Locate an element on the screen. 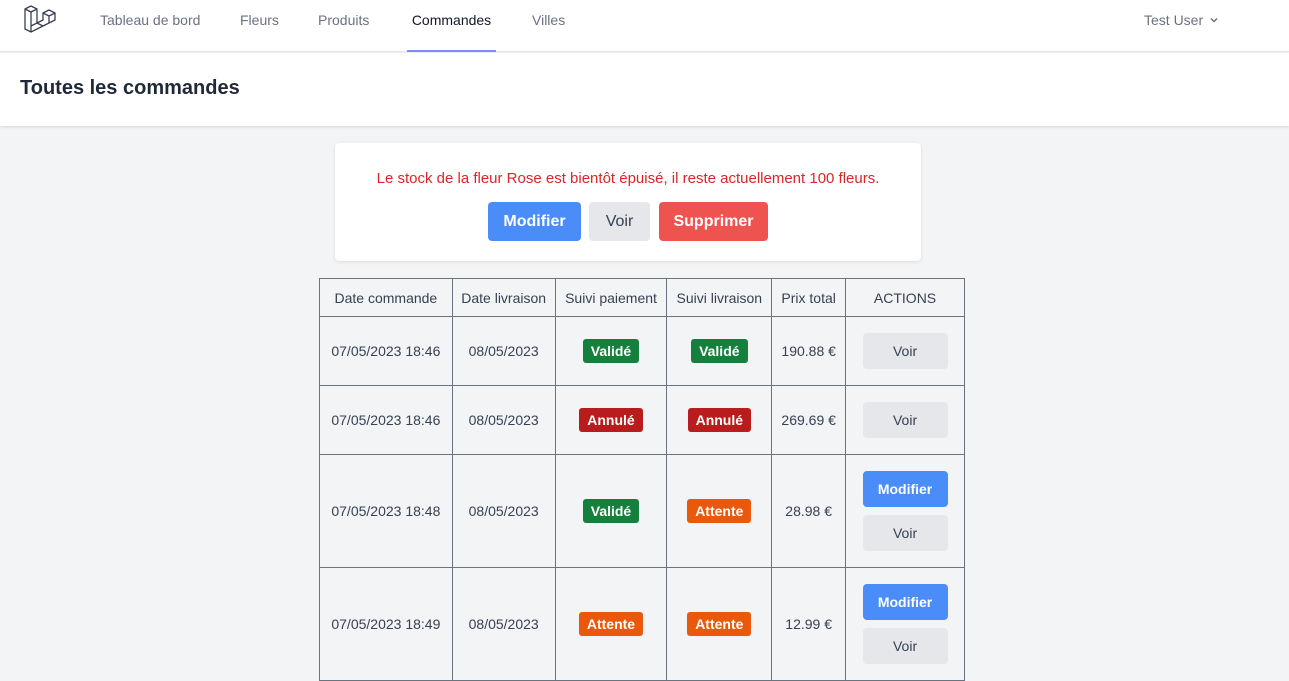 Image resolution: width=1289 pixels, height=681 pixels. order-date-cell: 07/05/2023 18:49 is located at coordinates (386, 624).